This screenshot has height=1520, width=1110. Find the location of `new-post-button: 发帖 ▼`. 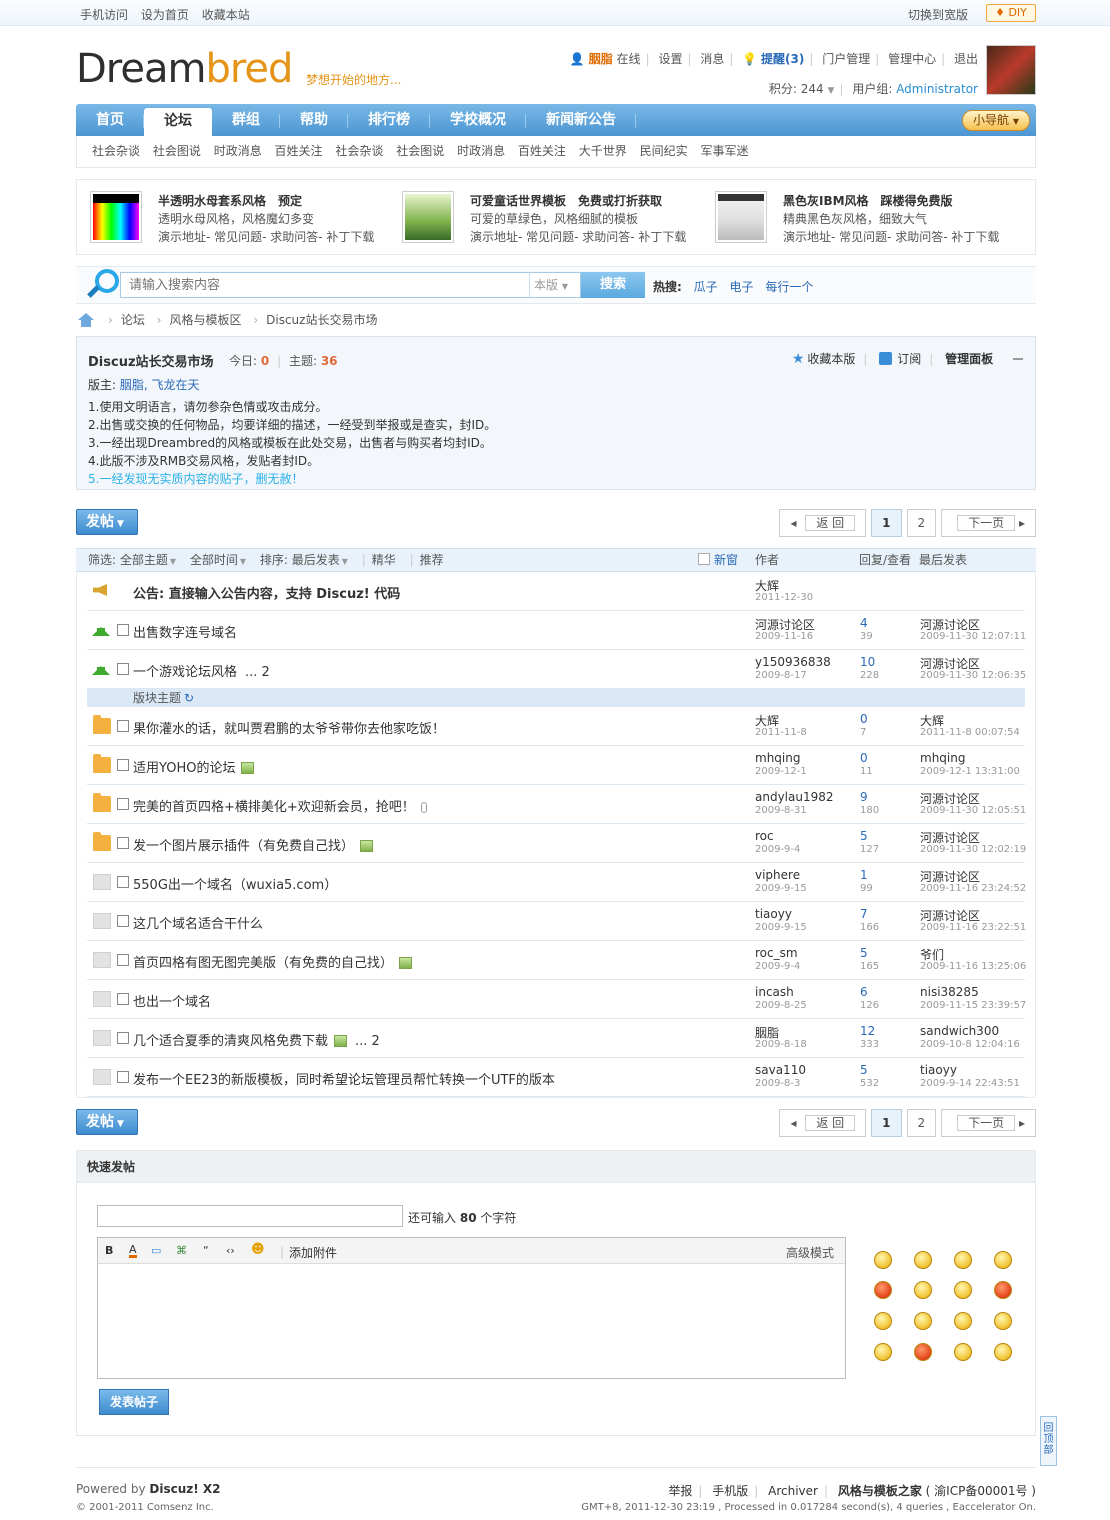

new-post-button: 发帖 ▼ is located at coordinates (107, 522).